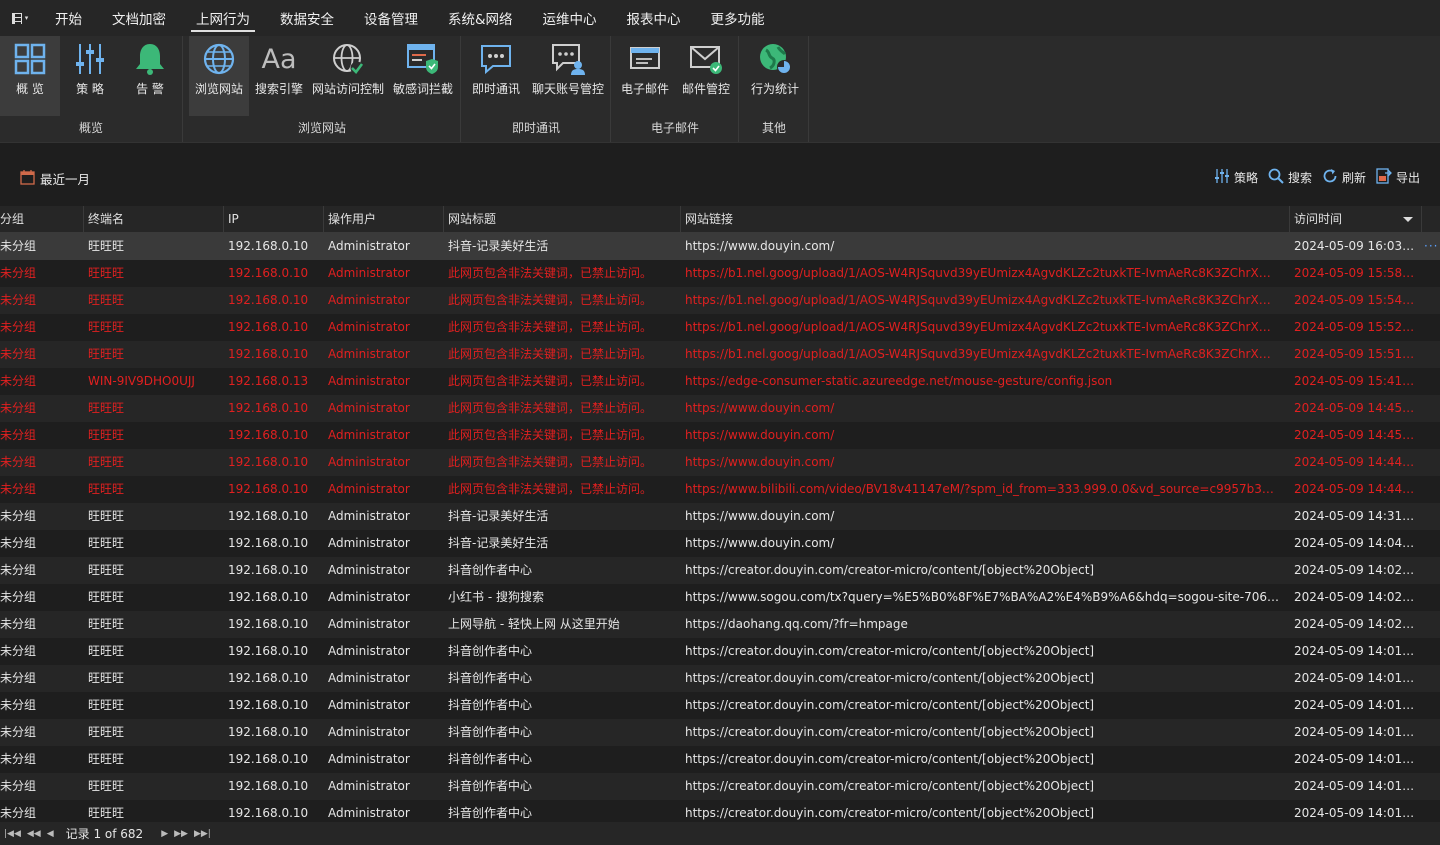  What do you see at coordinates (1356, 678) in the screenshot?
I see `cell-time: 2024-05-09 14:01:27` at bounding box center [1356, 678].